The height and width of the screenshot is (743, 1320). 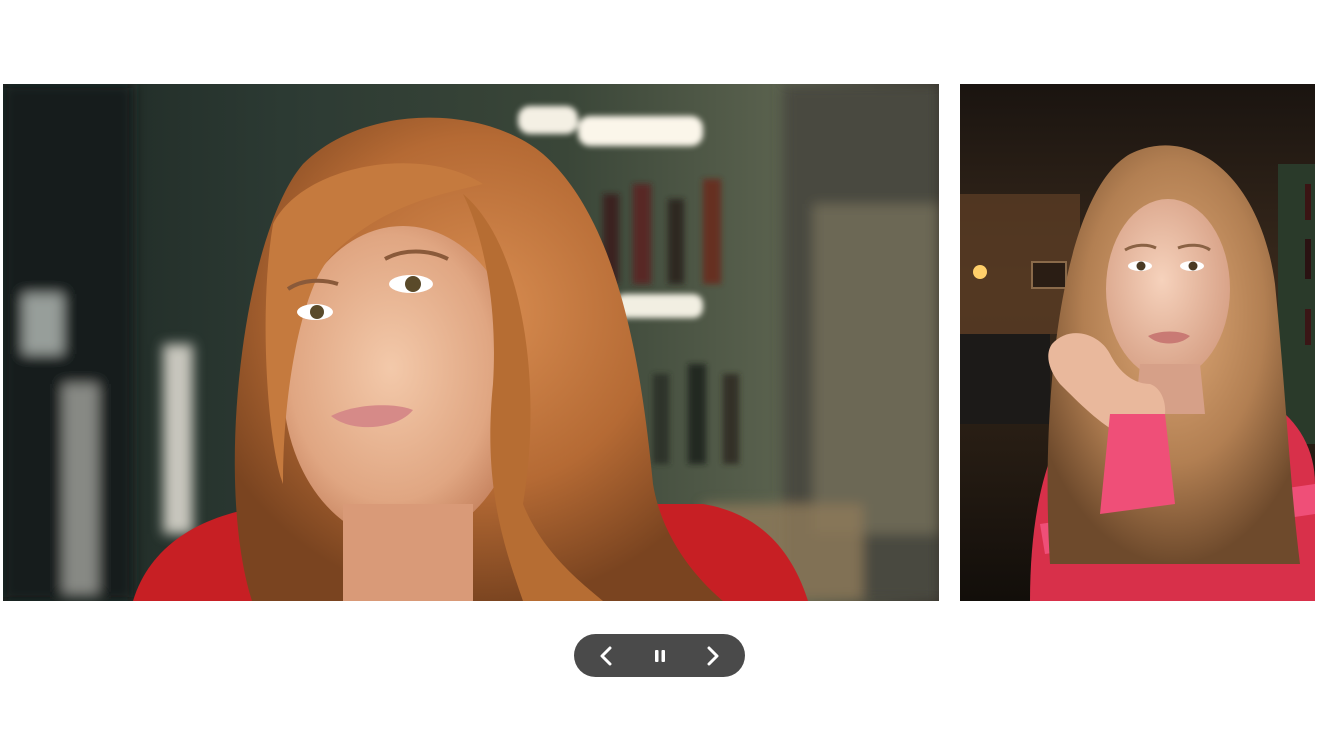 I want to click on pause-button, so click(x=660, y=655).